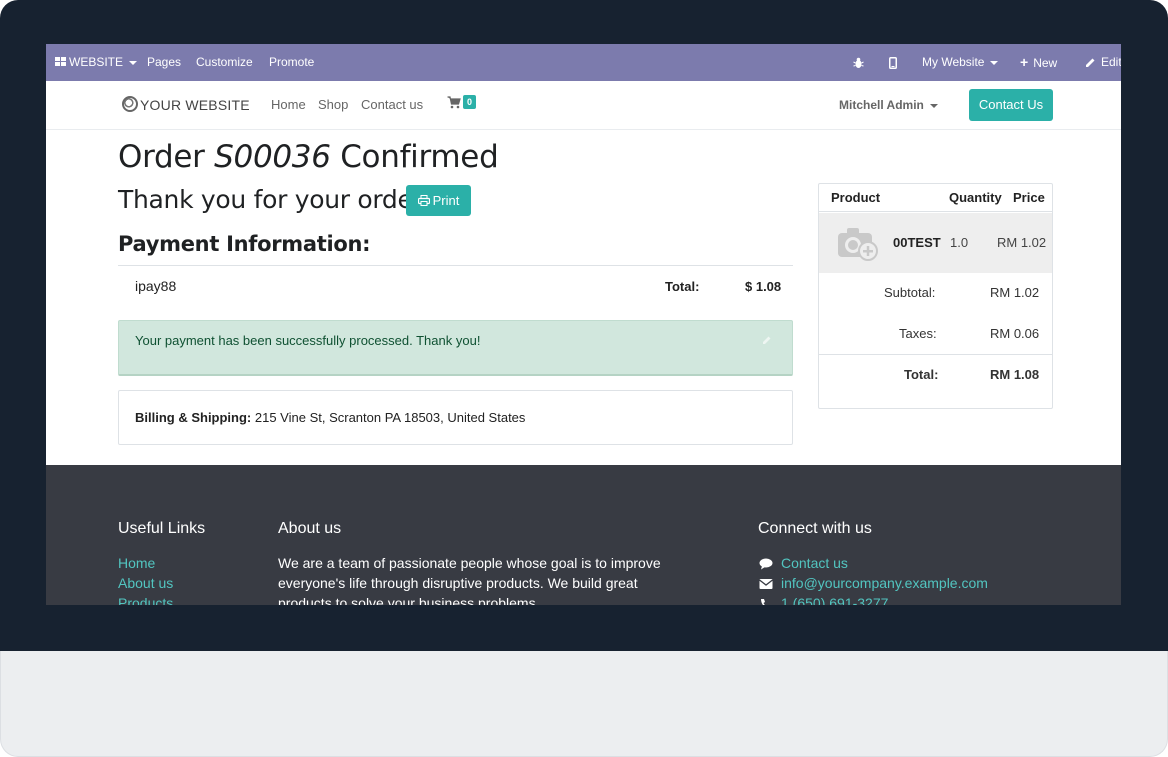  I want to click on user-name: Mitchell Admin, so click(881, 105).